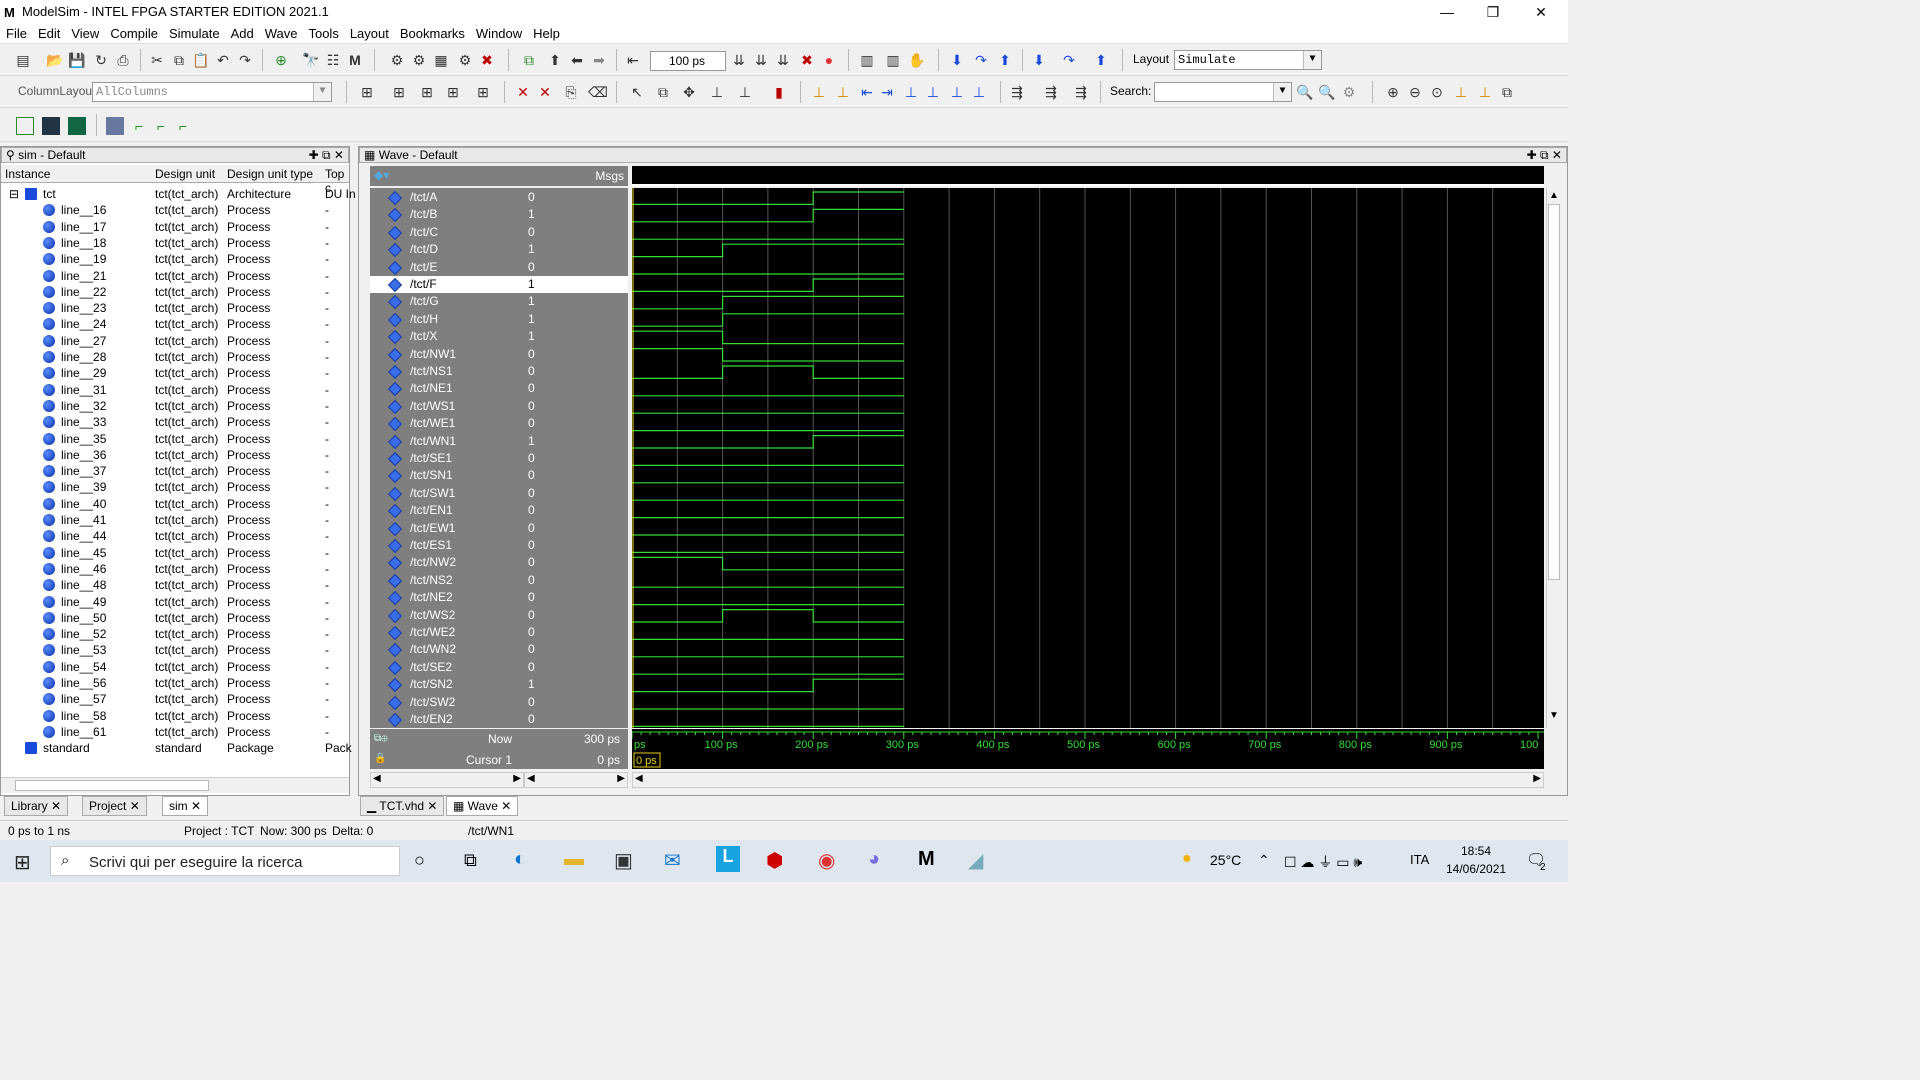 This screenshot has height=1080, width=1920. Describe the element at coordinates (447, 580) in the screenshot. I see `signal-name-row: /tct/NS2` at that location.